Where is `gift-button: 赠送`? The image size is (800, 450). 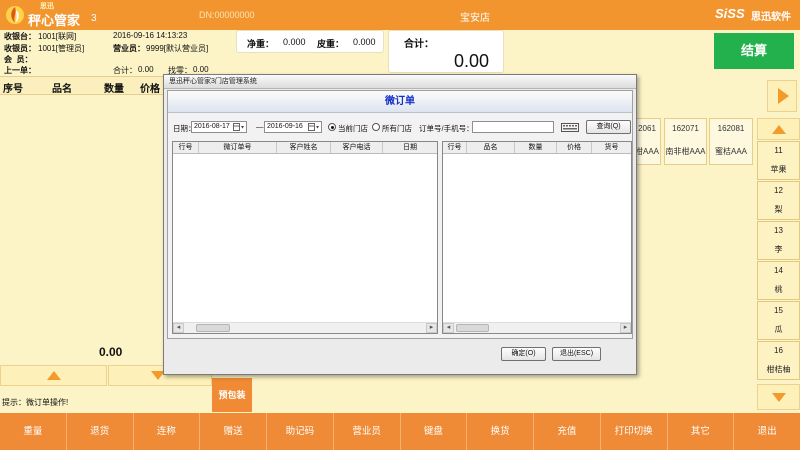 gift-button: 赠送 is located at coordinates (233, 431).